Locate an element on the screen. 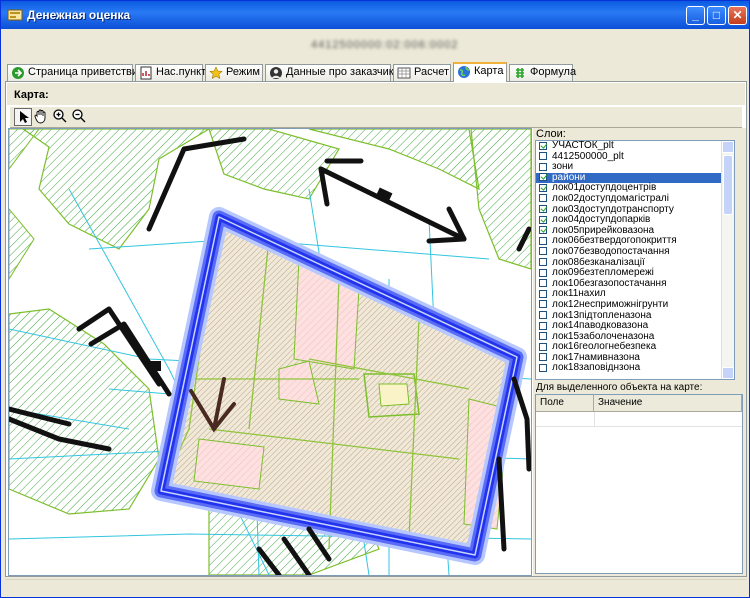 The width and height of the screenshot is (750, 598). globe-icon is located at coordinates (464, 72).